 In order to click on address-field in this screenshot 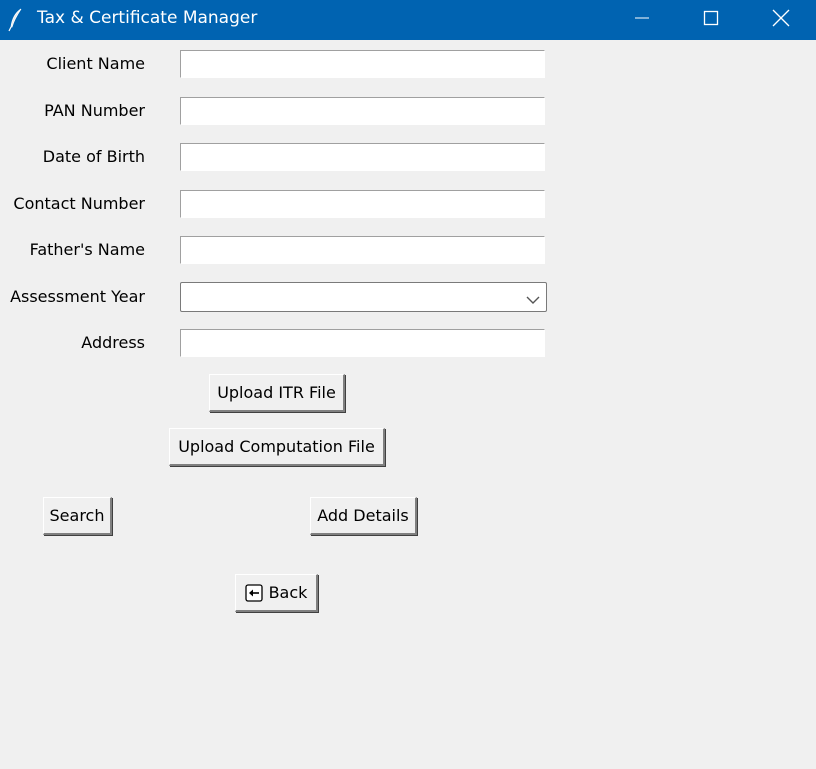, I will do `click(362, 343)`.